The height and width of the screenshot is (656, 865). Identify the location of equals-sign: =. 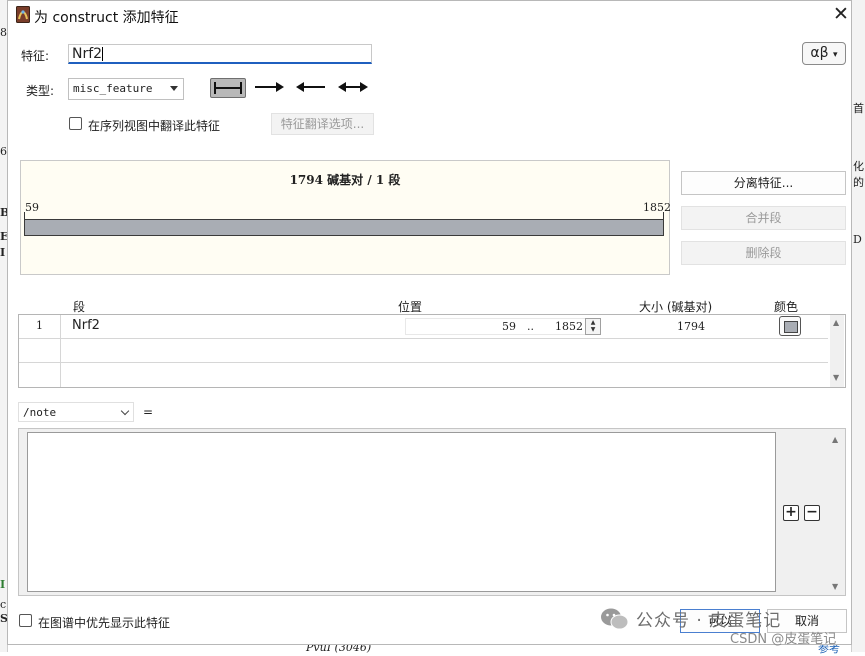
(148, 412).